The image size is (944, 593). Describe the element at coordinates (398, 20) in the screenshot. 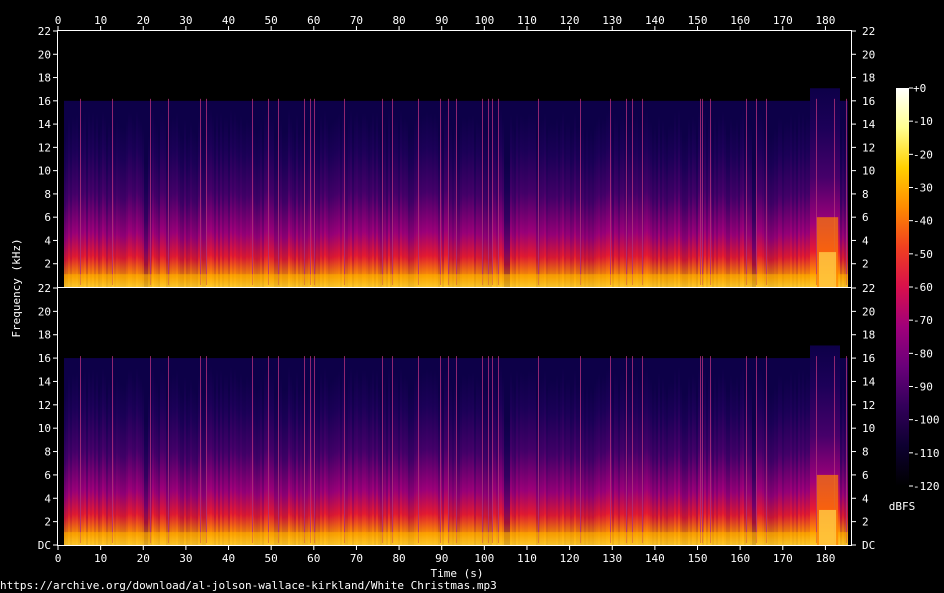

I see `x-tick-label-top: 80` at that location.